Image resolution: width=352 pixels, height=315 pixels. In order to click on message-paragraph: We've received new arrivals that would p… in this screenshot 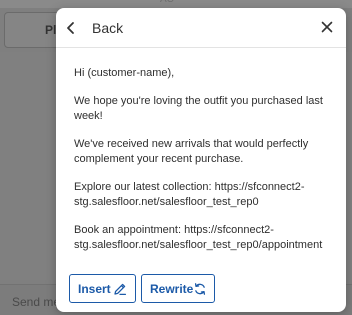, I will do `click(191, 151)`.